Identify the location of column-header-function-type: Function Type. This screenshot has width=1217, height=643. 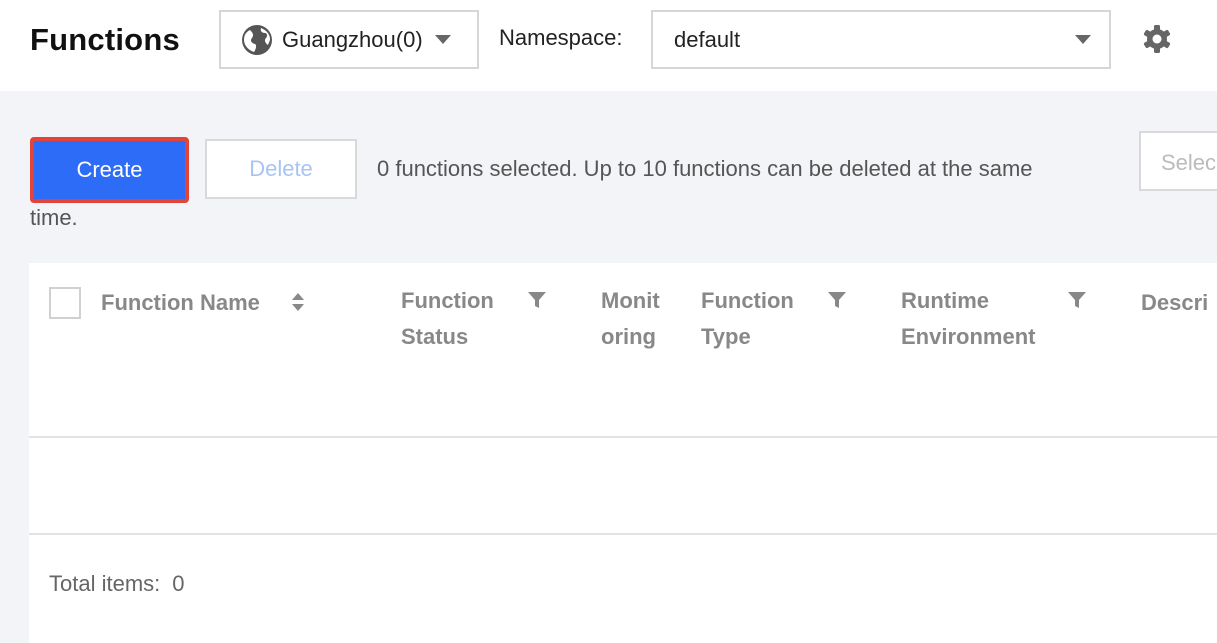
(747, 318).